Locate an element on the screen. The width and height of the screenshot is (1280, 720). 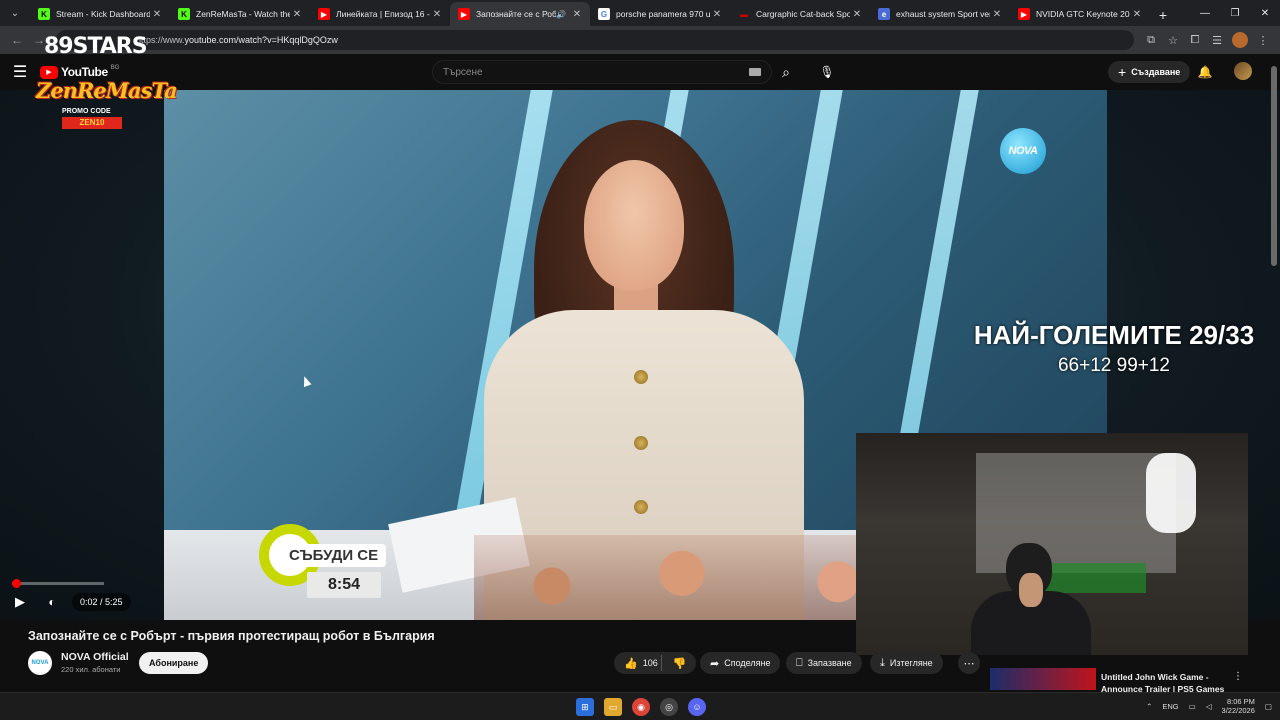
notifications-bell-icon: 🔔 is located at coordinates (1205, 72).